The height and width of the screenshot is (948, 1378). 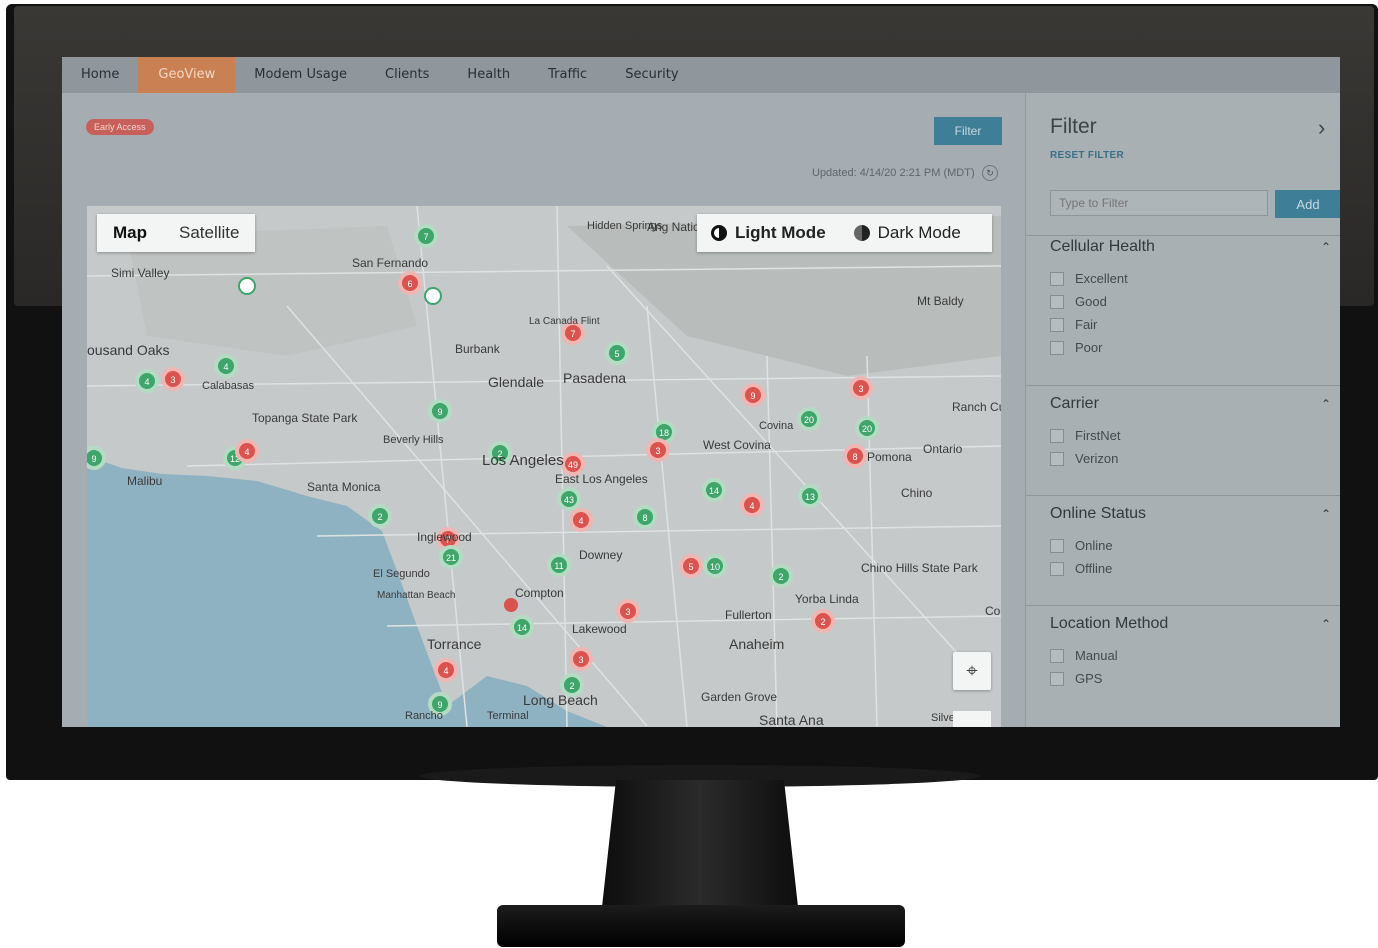 I want to click on reset-filter-link: RESET FILTER, so click(x=1087, y=155).